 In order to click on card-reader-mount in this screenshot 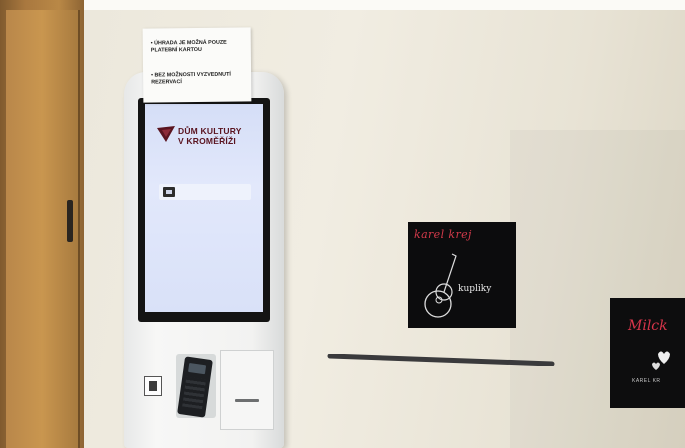, I will do `click(196, 386)`.